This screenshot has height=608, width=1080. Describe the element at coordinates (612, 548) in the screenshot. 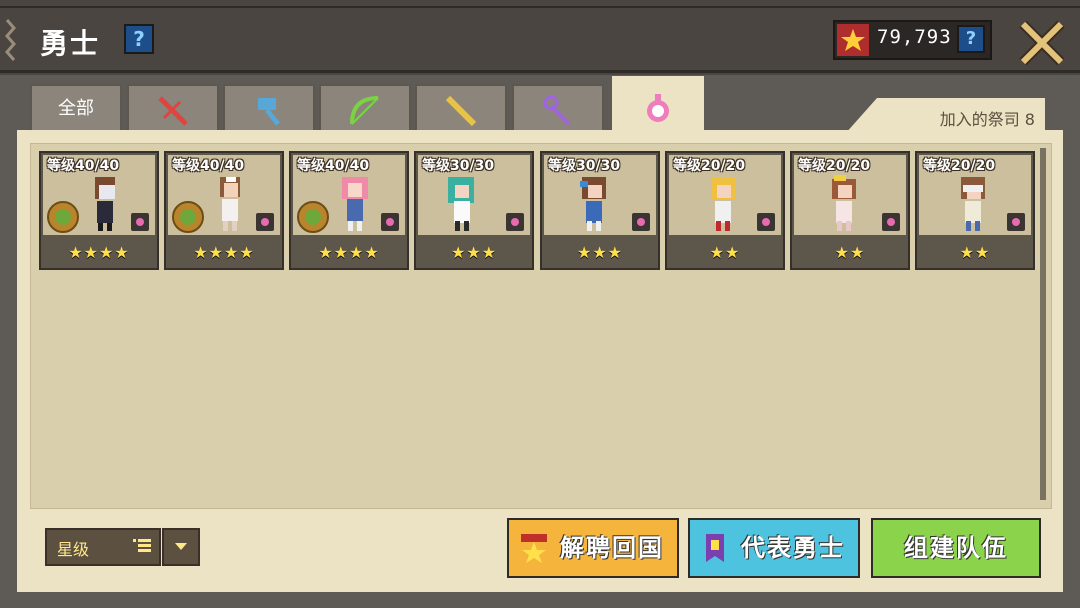

I see `dismiss-label: 解聘回国` at that location.